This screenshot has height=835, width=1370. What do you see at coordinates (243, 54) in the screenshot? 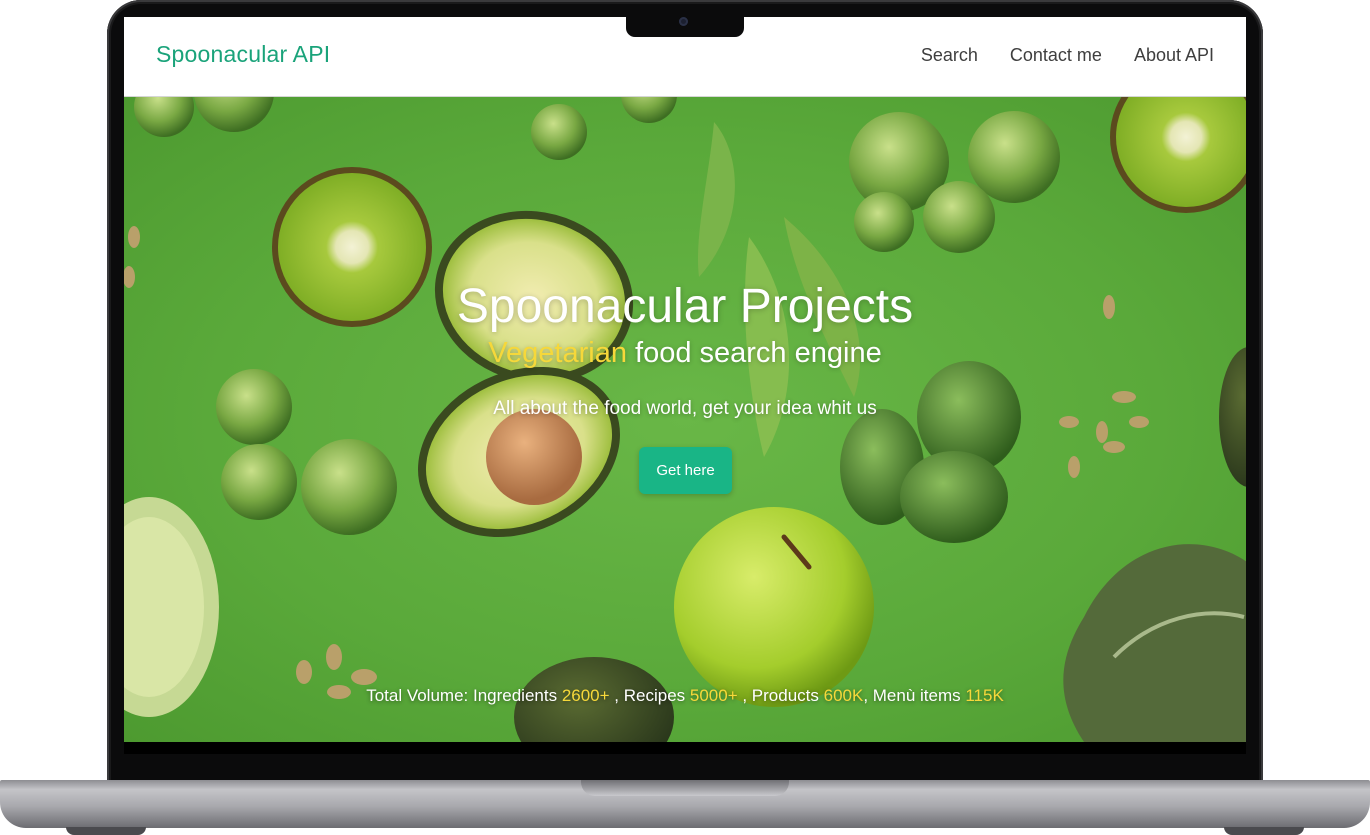
I see `brand-logo-text: Spoonacular API` at bounding box center [243, 54].